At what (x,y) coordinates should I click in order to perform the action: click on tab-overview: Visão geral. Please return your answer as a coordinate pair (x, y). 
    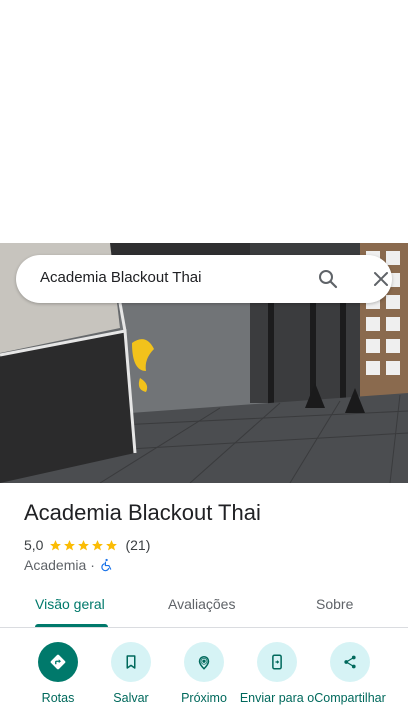
    Looking at the image, I should click on (70, 604).